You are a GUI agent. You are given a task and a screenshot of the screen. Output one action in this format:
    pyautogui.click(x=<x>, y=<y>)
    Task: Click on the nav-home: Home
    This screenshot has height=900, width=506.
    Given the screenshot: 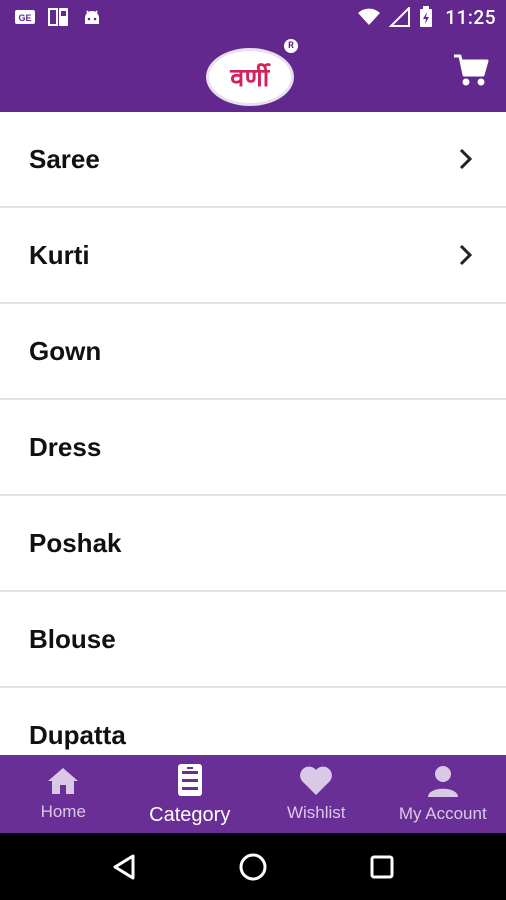 What is the action you would take?
    pyautogui.click(x=63, y=794)
    